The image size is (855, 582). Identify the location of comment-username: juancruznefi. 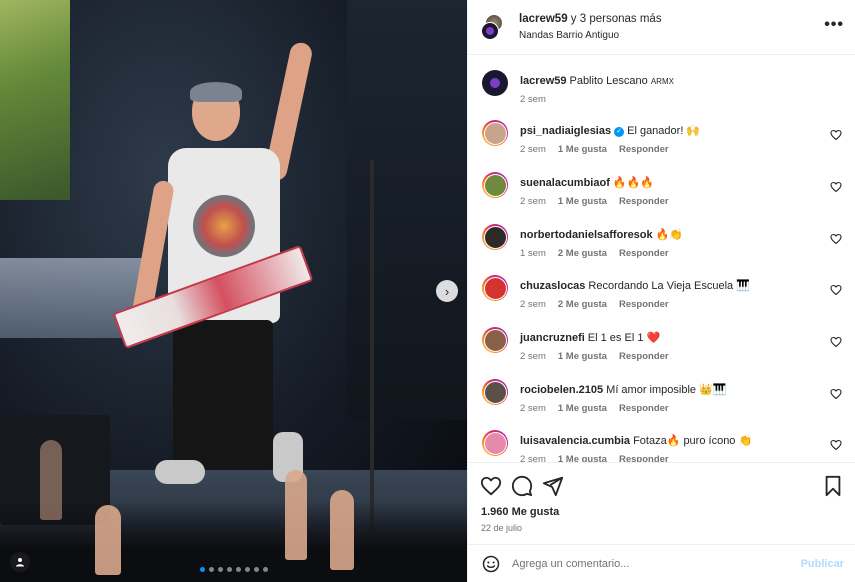
(552, 338).